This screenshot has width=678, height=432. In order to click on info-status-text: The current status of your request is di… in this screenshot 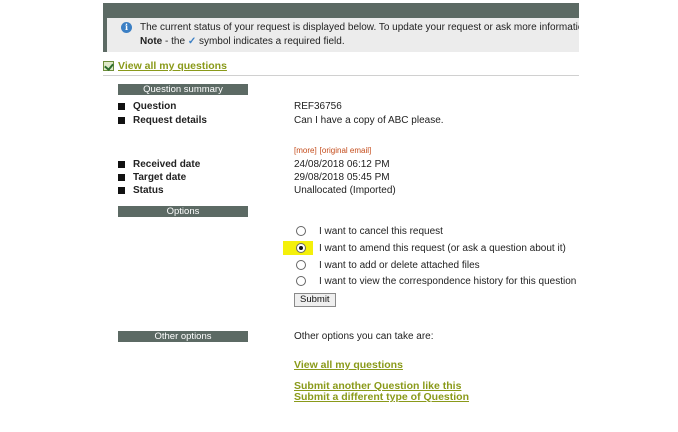, I will do `click(359, 27)`.